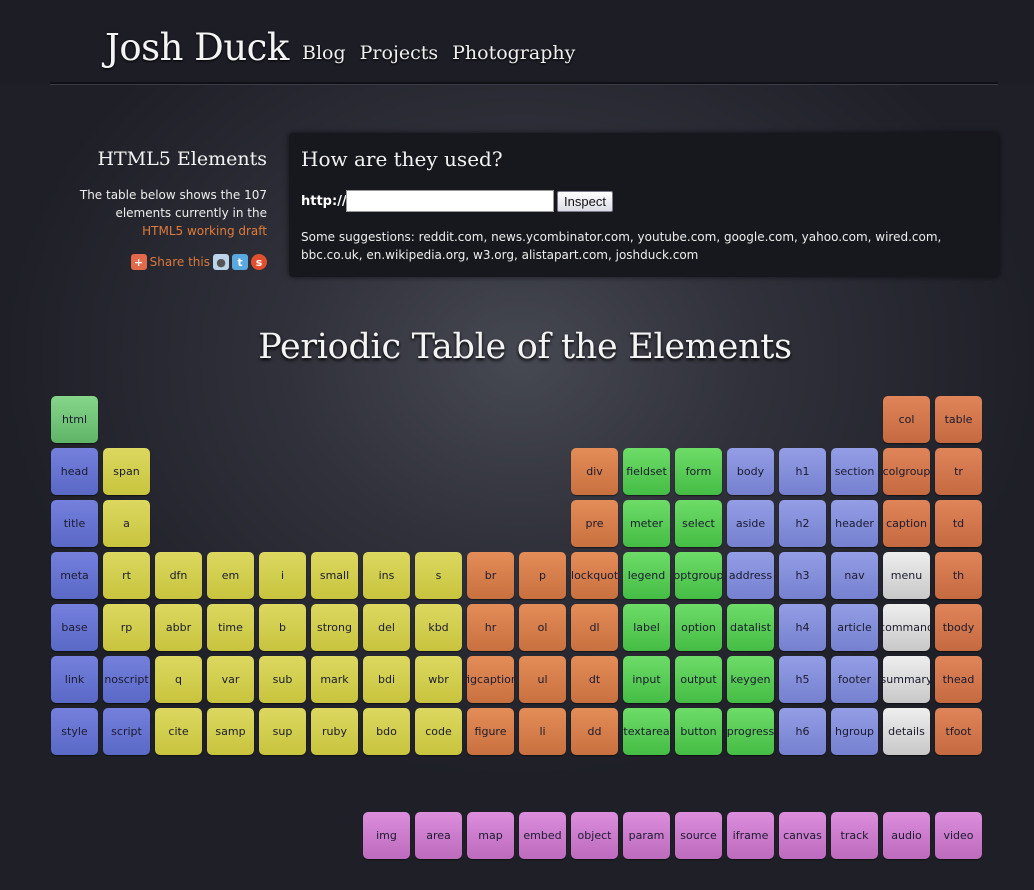 The width and height of the screenshot is (1034, 890). What do you see at coordinates (334, 627) in the screenshot?
I see `element-tile-strong: strong` at bounding box center [334, 627].